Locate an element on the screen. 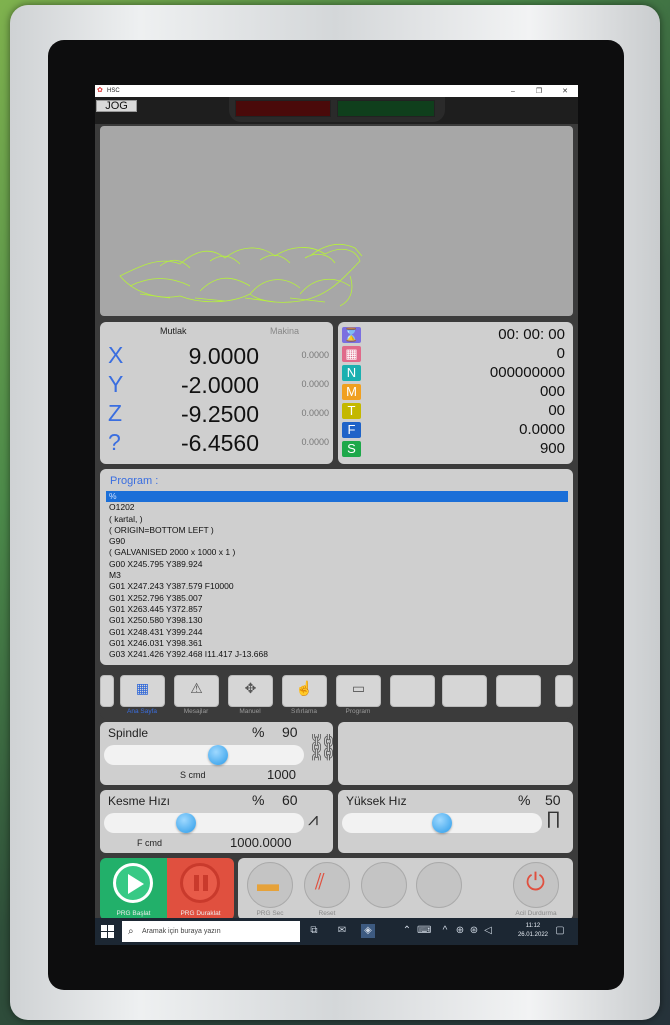  minimize-button: – is located at coordinates (513, 91).